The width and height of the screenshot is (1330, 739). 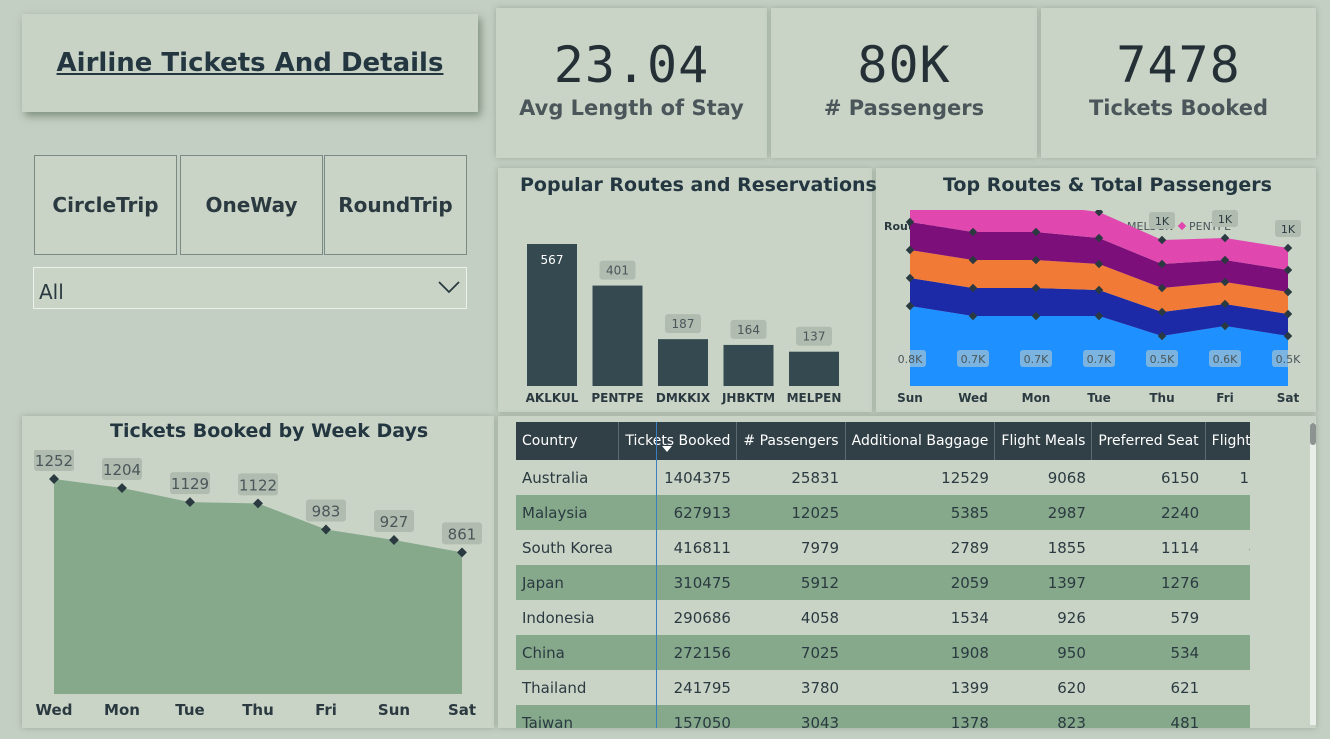 What do you see at coordinates (969, 687) in the screenshot?
I see `value-cell: 1399` at bounding box center [969, 687].